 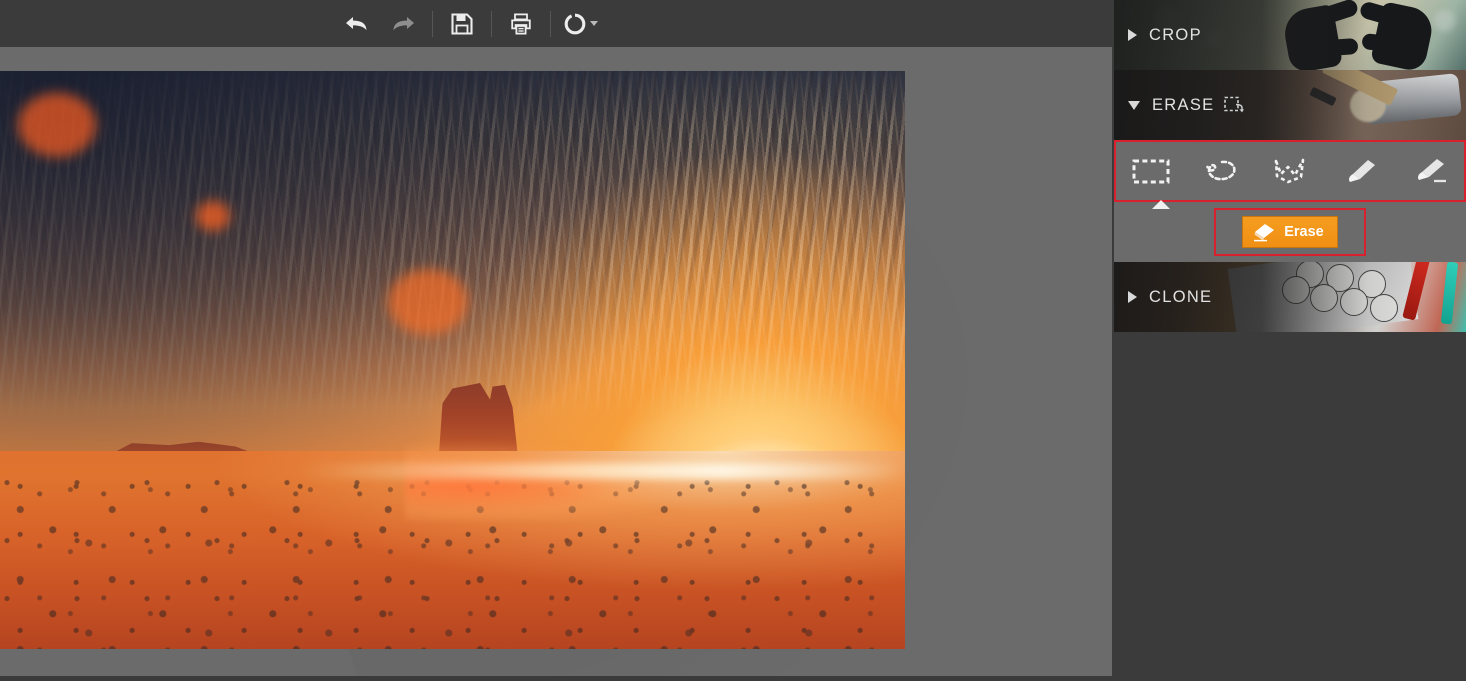 I want to click on rotate-button, so click(x=580, y=24).